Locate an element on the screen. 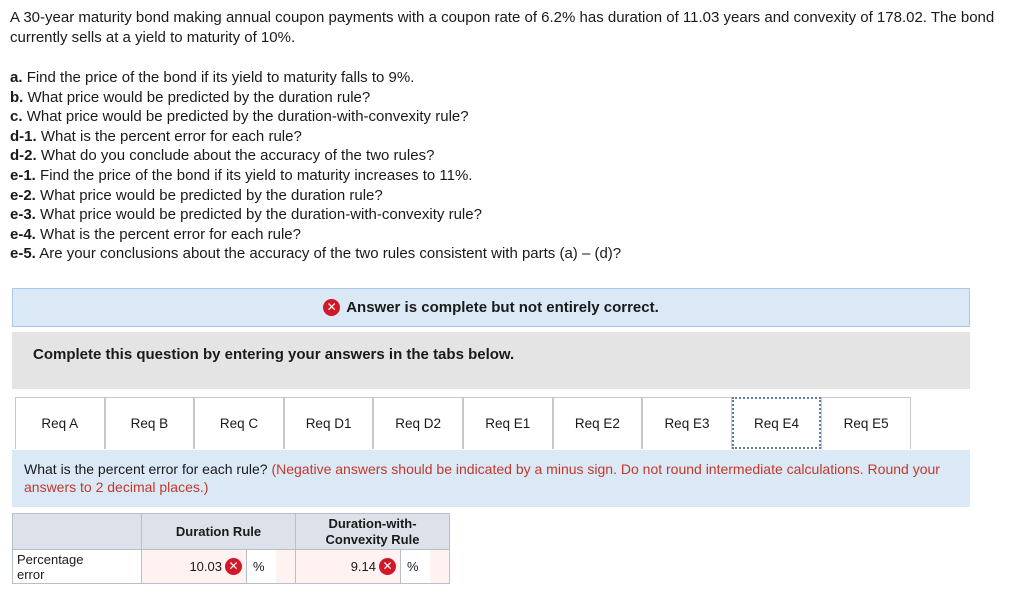  tab-req-e4: Req E4 is located at coordinates (776, 423).